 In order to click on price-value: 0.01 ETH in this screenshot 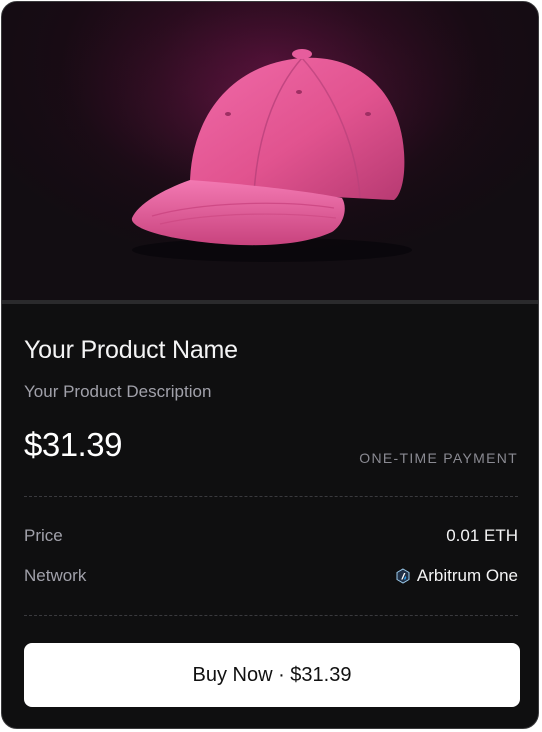, I will do `click(482, 536)`.